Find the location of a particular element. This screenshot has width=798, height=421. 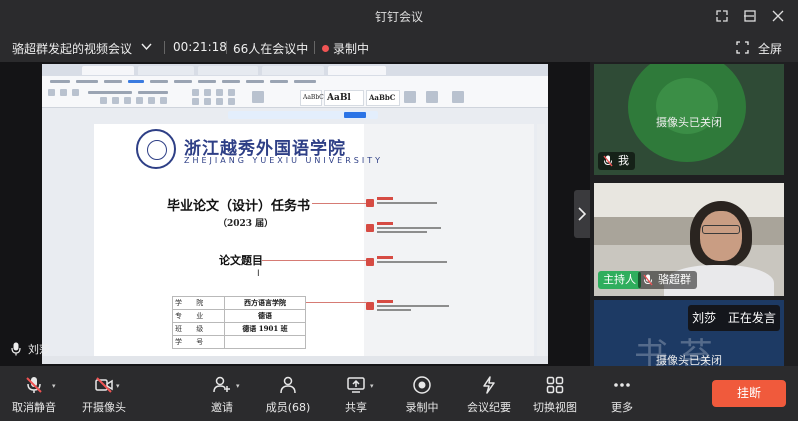

university-name-en: ZHEJIANG YUEXIU UNIVERSITY is located at coordinates (283, 160).